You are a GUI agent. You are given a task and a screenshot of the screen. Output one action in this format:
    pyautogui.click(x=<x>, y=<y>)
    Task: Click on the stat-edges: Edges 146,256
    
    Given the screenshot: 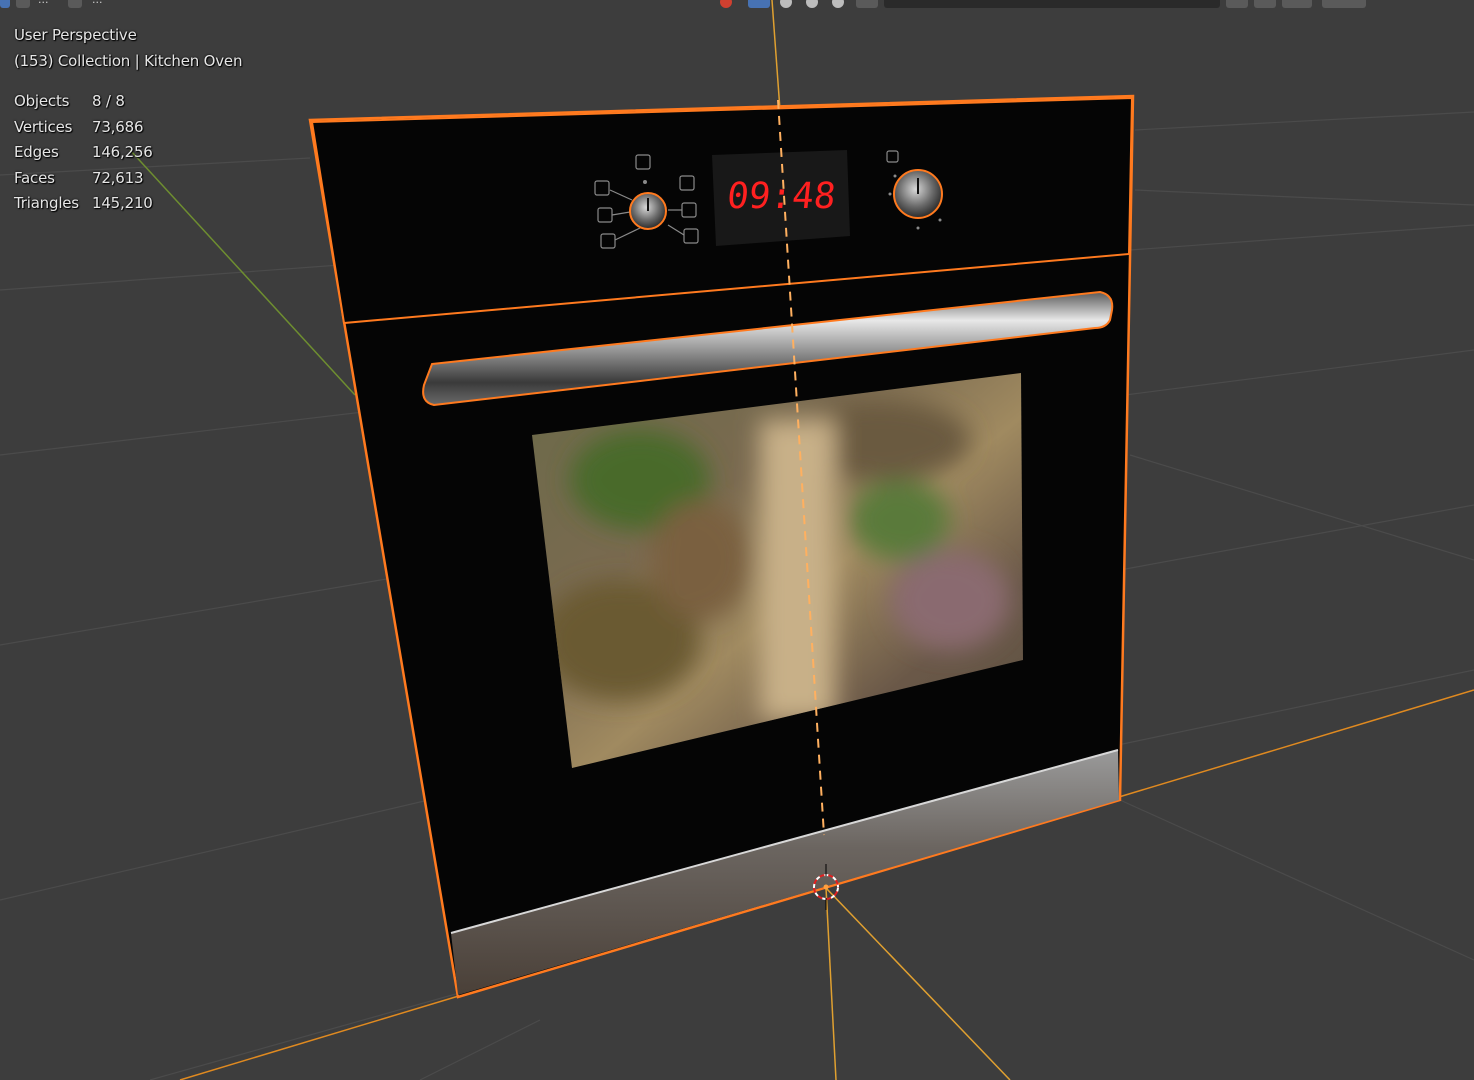 What is the action you would take?
    pyautogui.click(x=83, y=153)
    